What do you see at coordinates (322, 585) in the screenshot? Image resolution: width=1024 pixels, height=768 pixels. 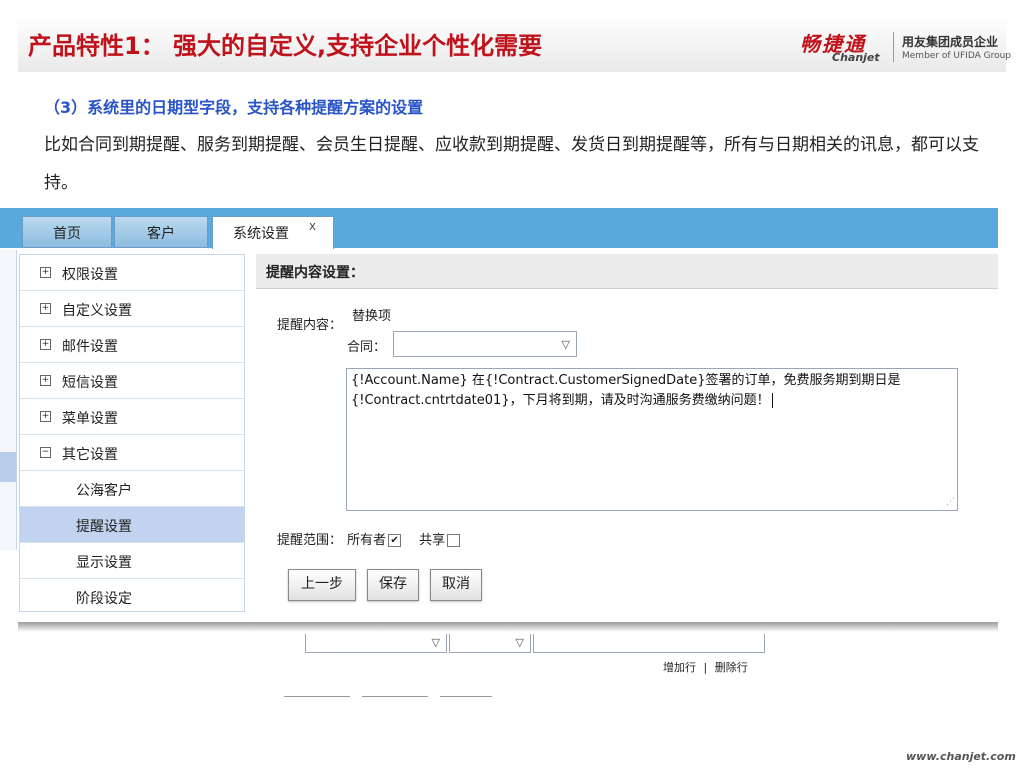 I see `prev-step-button: 上一步` at bounding box center [322, 585].